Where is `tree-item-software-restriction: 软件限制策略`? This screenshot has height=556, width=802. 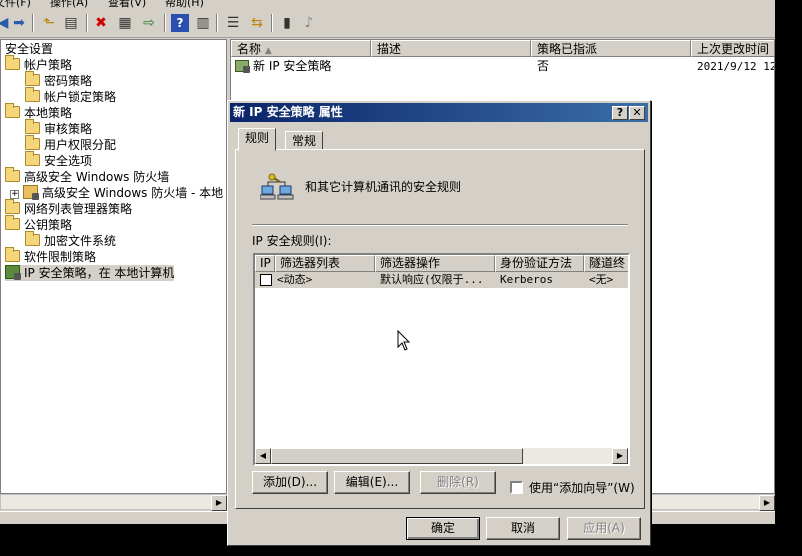 tree-item-software-restriction: 软件限制策略 is located at coordinates (50, 256).